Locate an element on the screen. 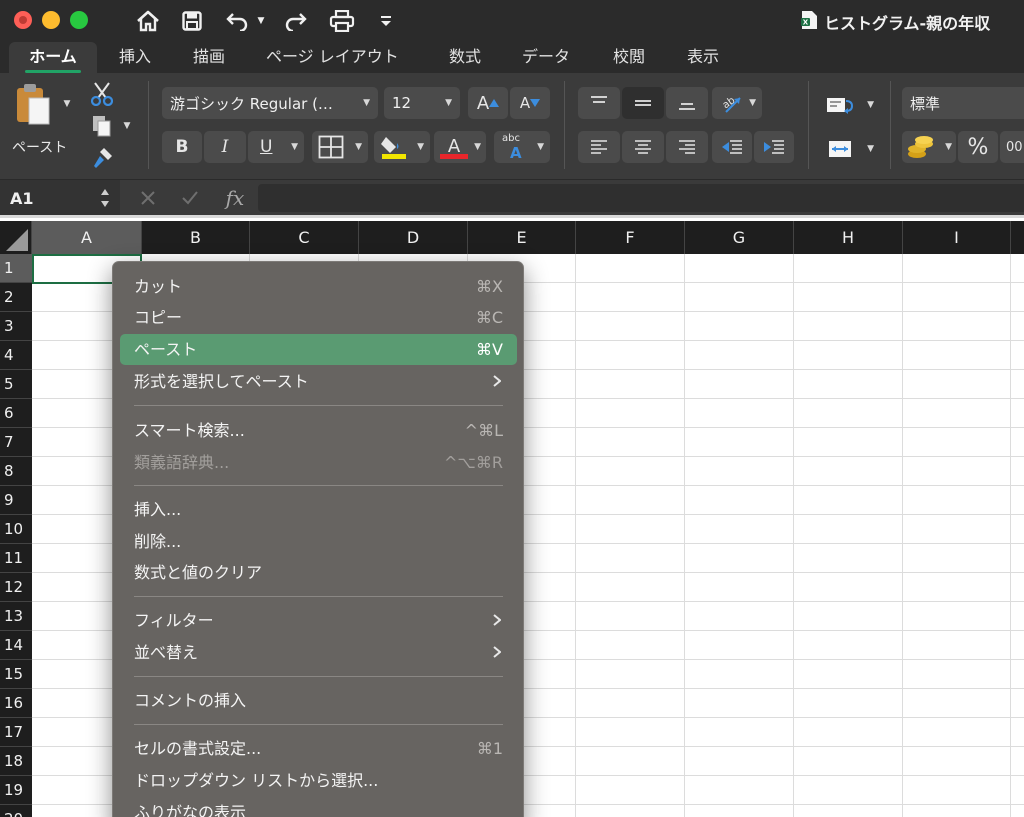 This screenshot has width=1024, height=817. row-header-14: 14 is located at coordinates (16, 645).